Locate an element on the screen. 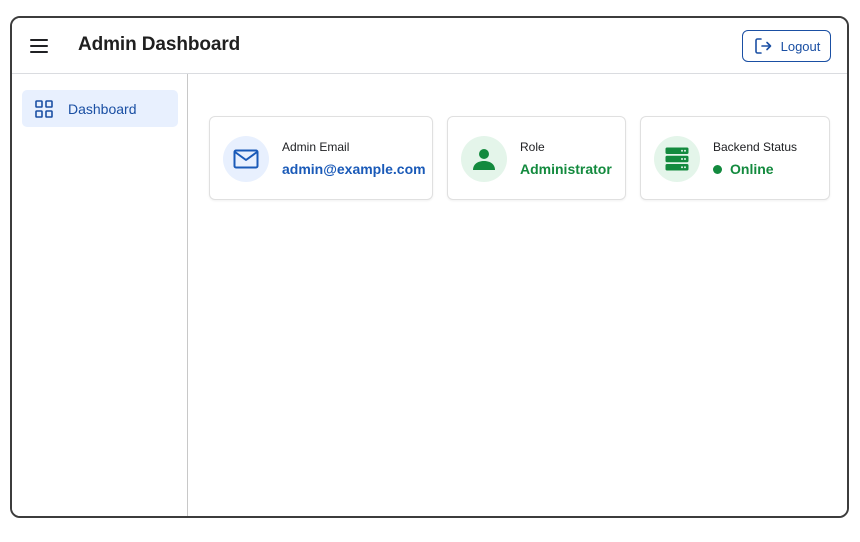 The width and height of the screenshot is (860, 542). backend-status-card: Backend Status Online is located at coordinates (735, 158).